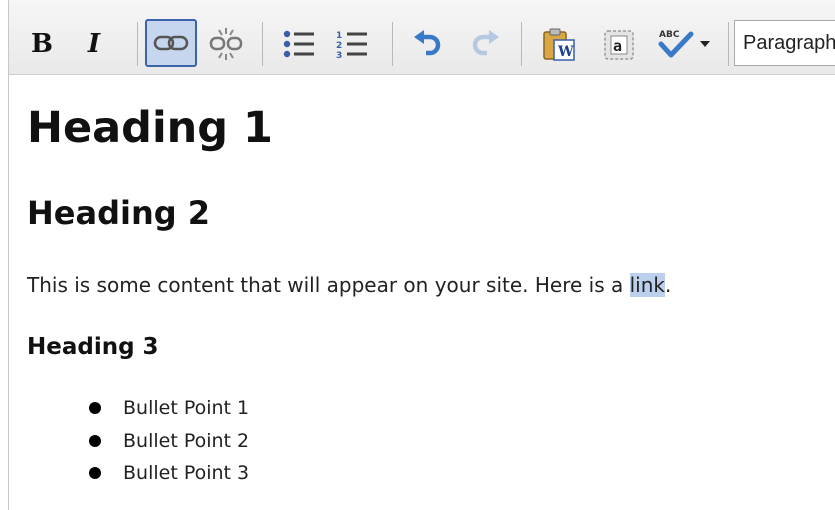 This screenshot has width=835, height=510. I want to click on unlink-button, so click(226, 44).